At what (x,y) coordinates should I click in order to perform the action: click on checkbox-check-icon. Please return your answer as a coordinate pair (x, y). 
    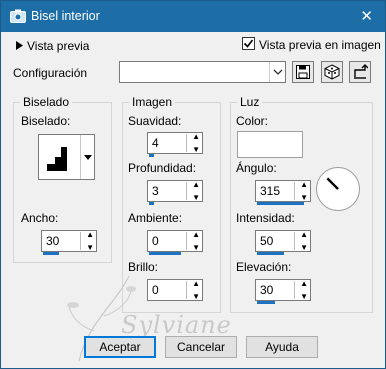
    Looking at the image, I should click on (248, 43).